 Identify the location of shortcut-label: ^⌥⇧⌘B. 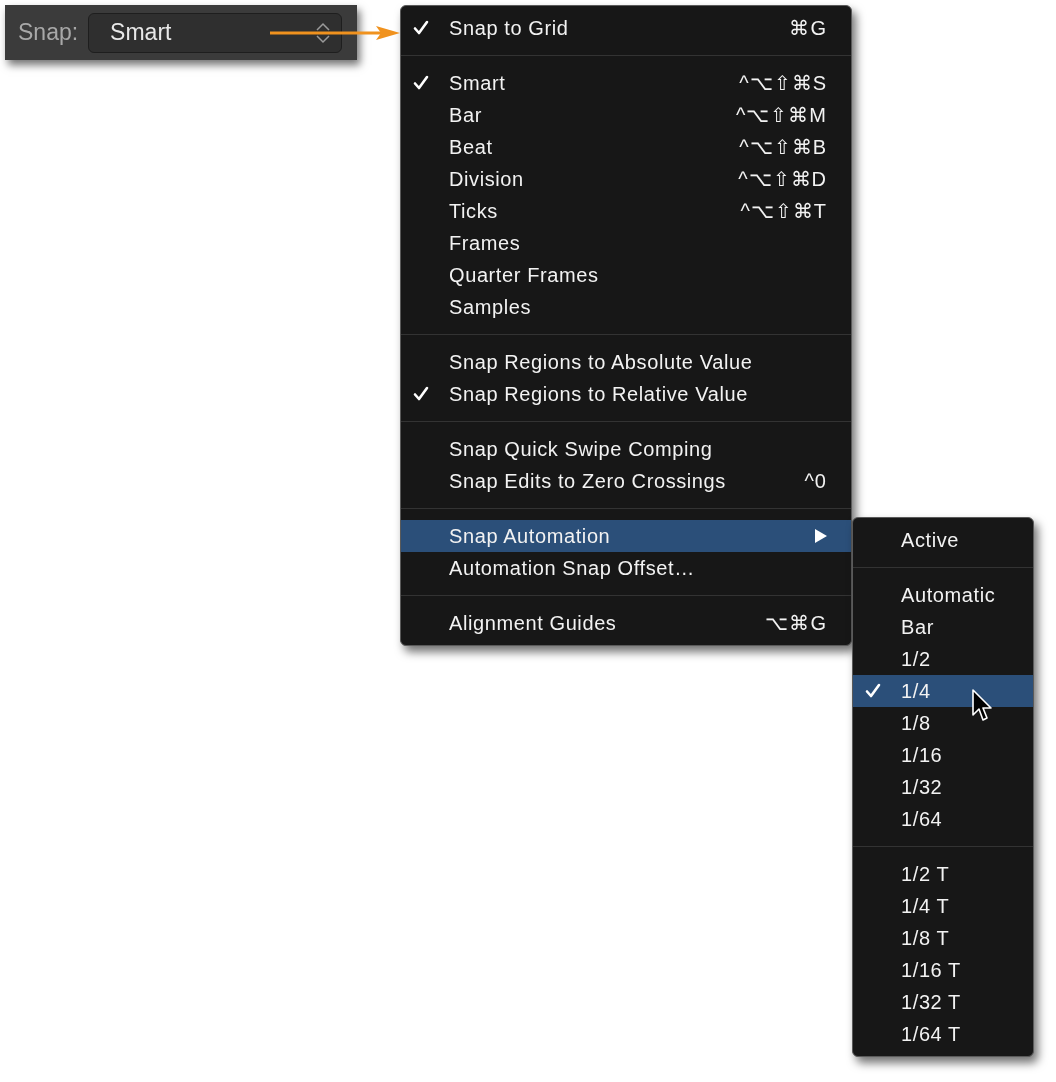
(783, 147).